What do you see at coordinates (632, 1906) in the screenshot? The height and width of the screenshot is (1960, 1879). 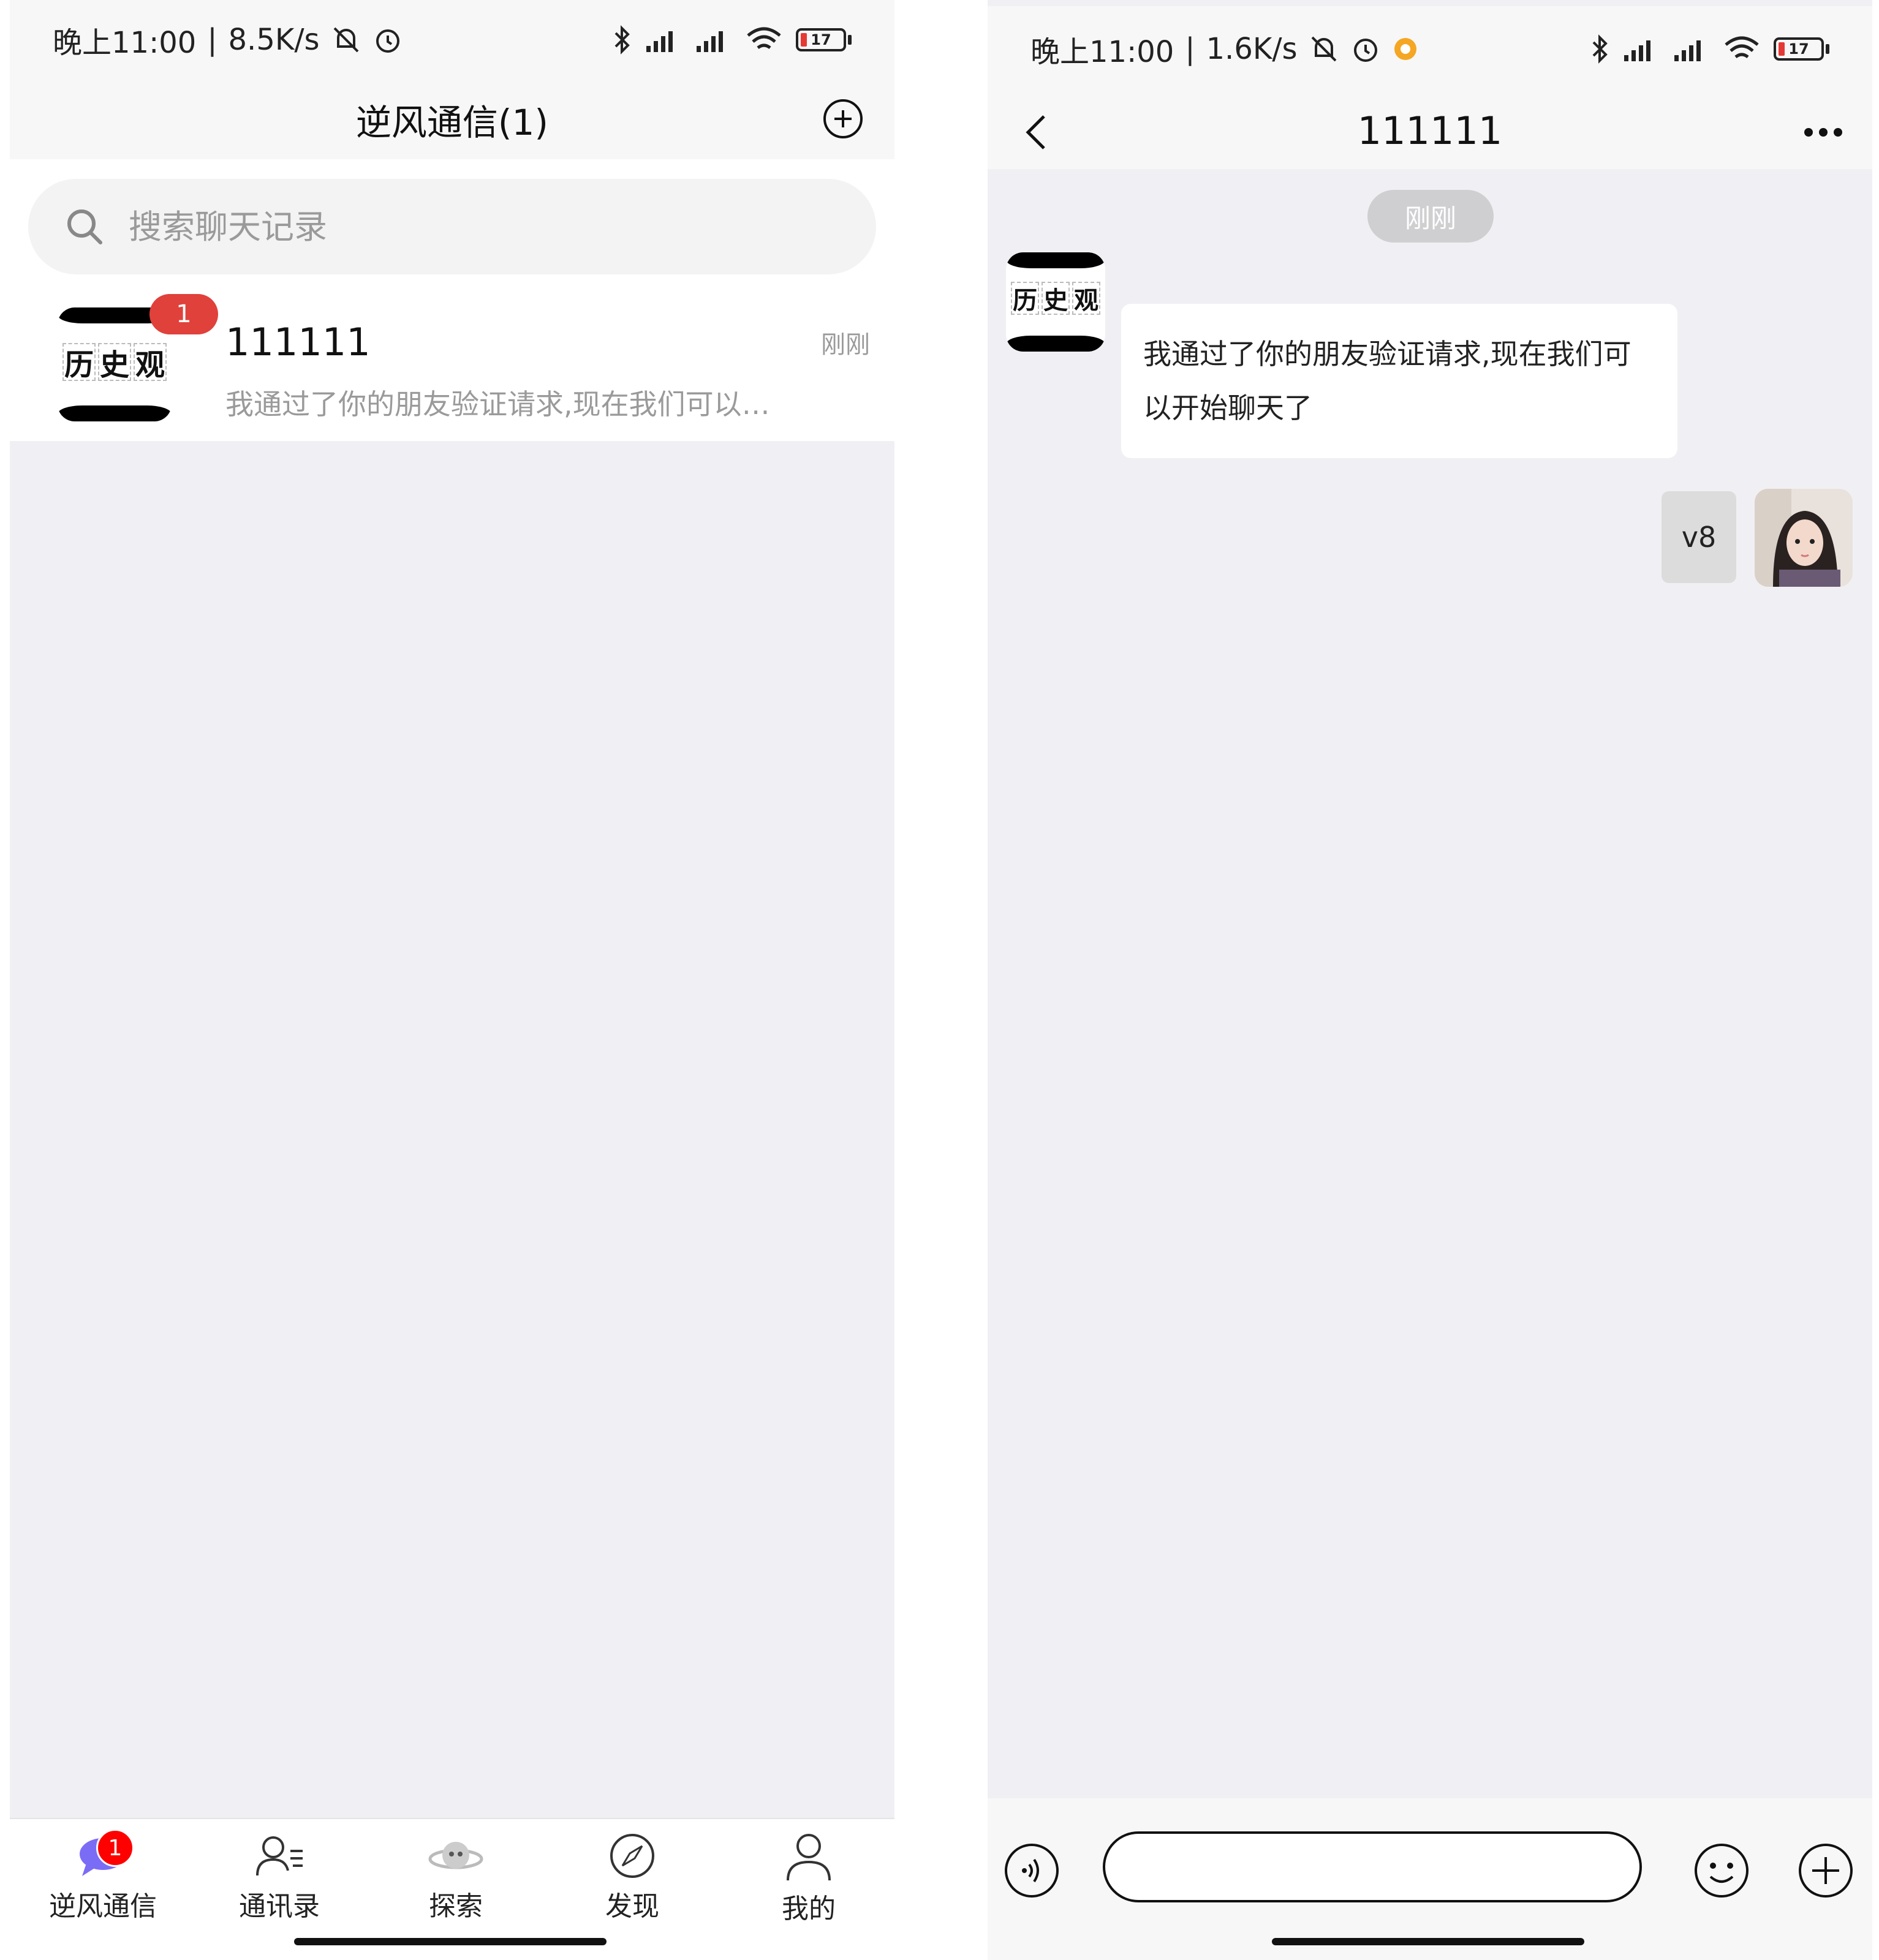 I see `tab-label: 发现` at bounding box center [632, 1906].